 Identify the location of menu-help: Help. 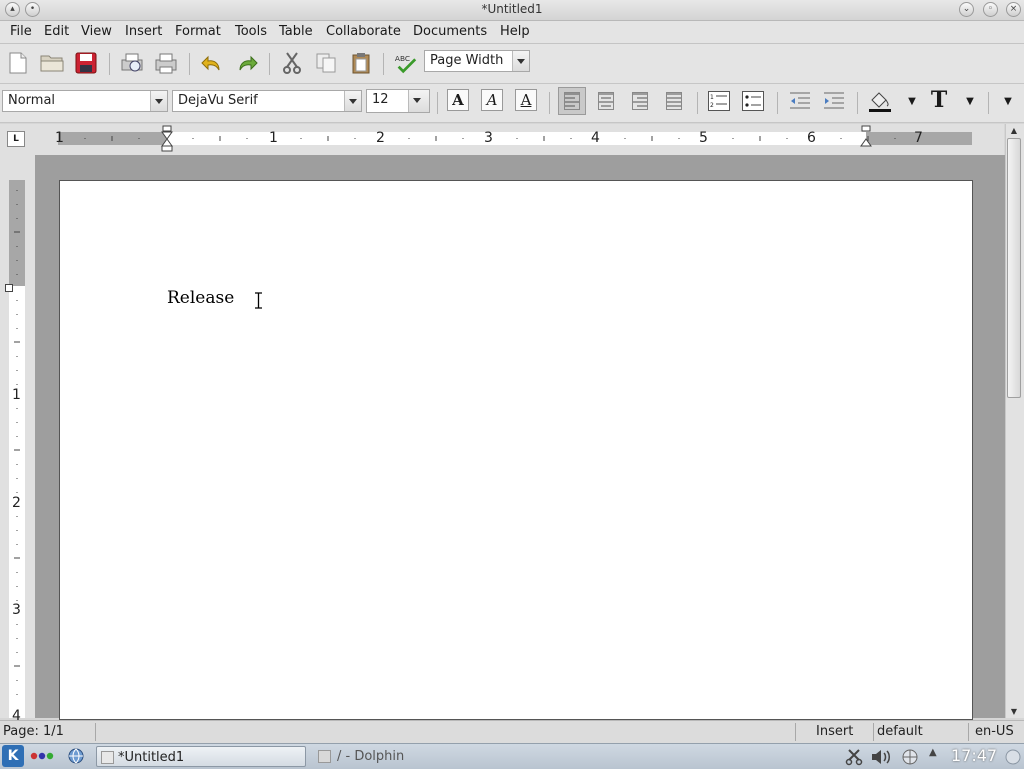
(515, 31).